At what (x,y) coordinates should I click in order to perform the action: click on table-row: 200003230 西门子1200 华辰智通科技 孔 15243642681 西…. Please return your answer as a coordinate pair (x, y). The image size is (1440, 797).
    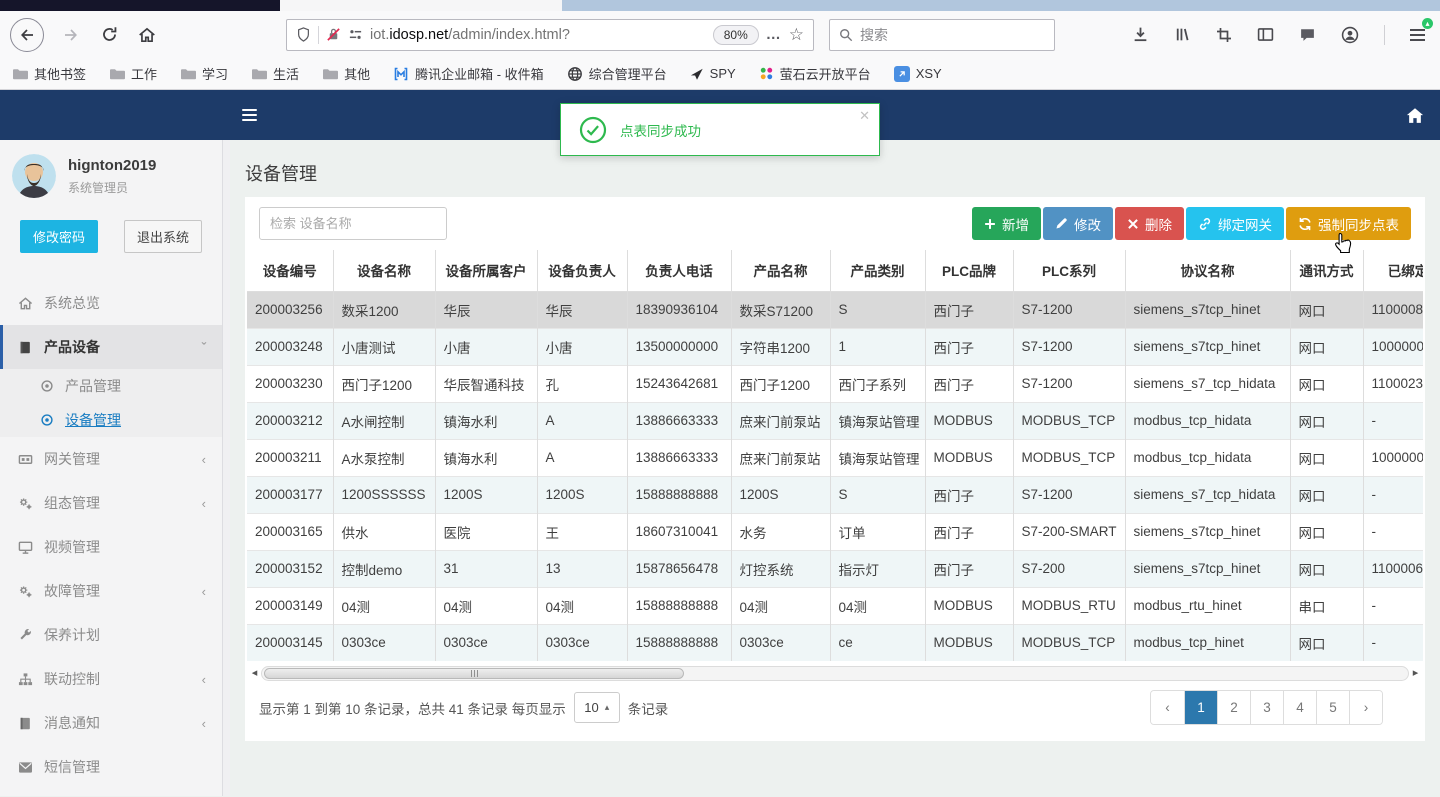
    Looking at the image, I should click on (835, 383).